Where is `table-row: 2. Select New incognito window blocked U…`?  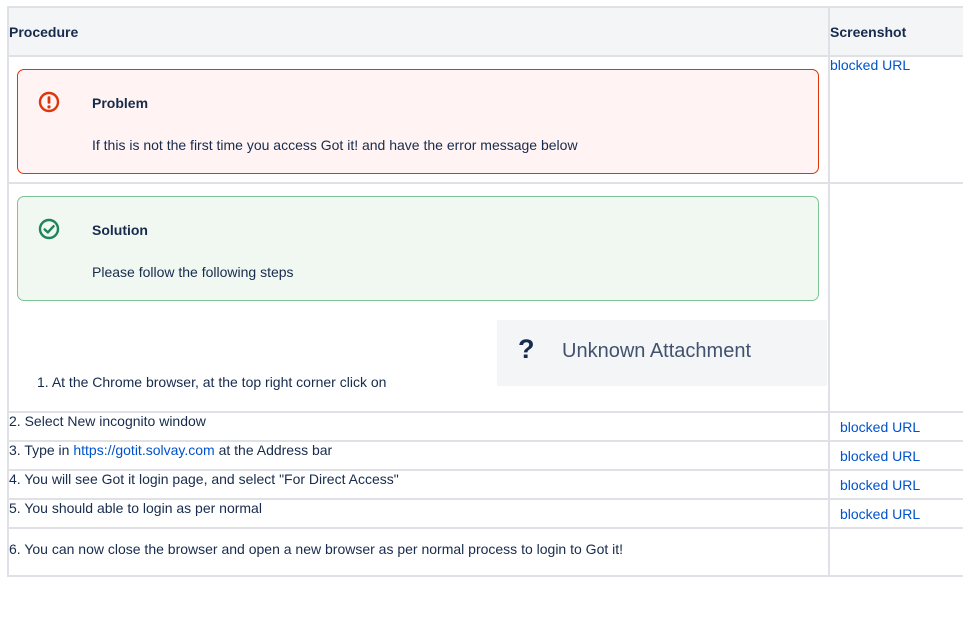 table-row: 2. Select New incognito window blocked U… is located at coordinates (485, 426).